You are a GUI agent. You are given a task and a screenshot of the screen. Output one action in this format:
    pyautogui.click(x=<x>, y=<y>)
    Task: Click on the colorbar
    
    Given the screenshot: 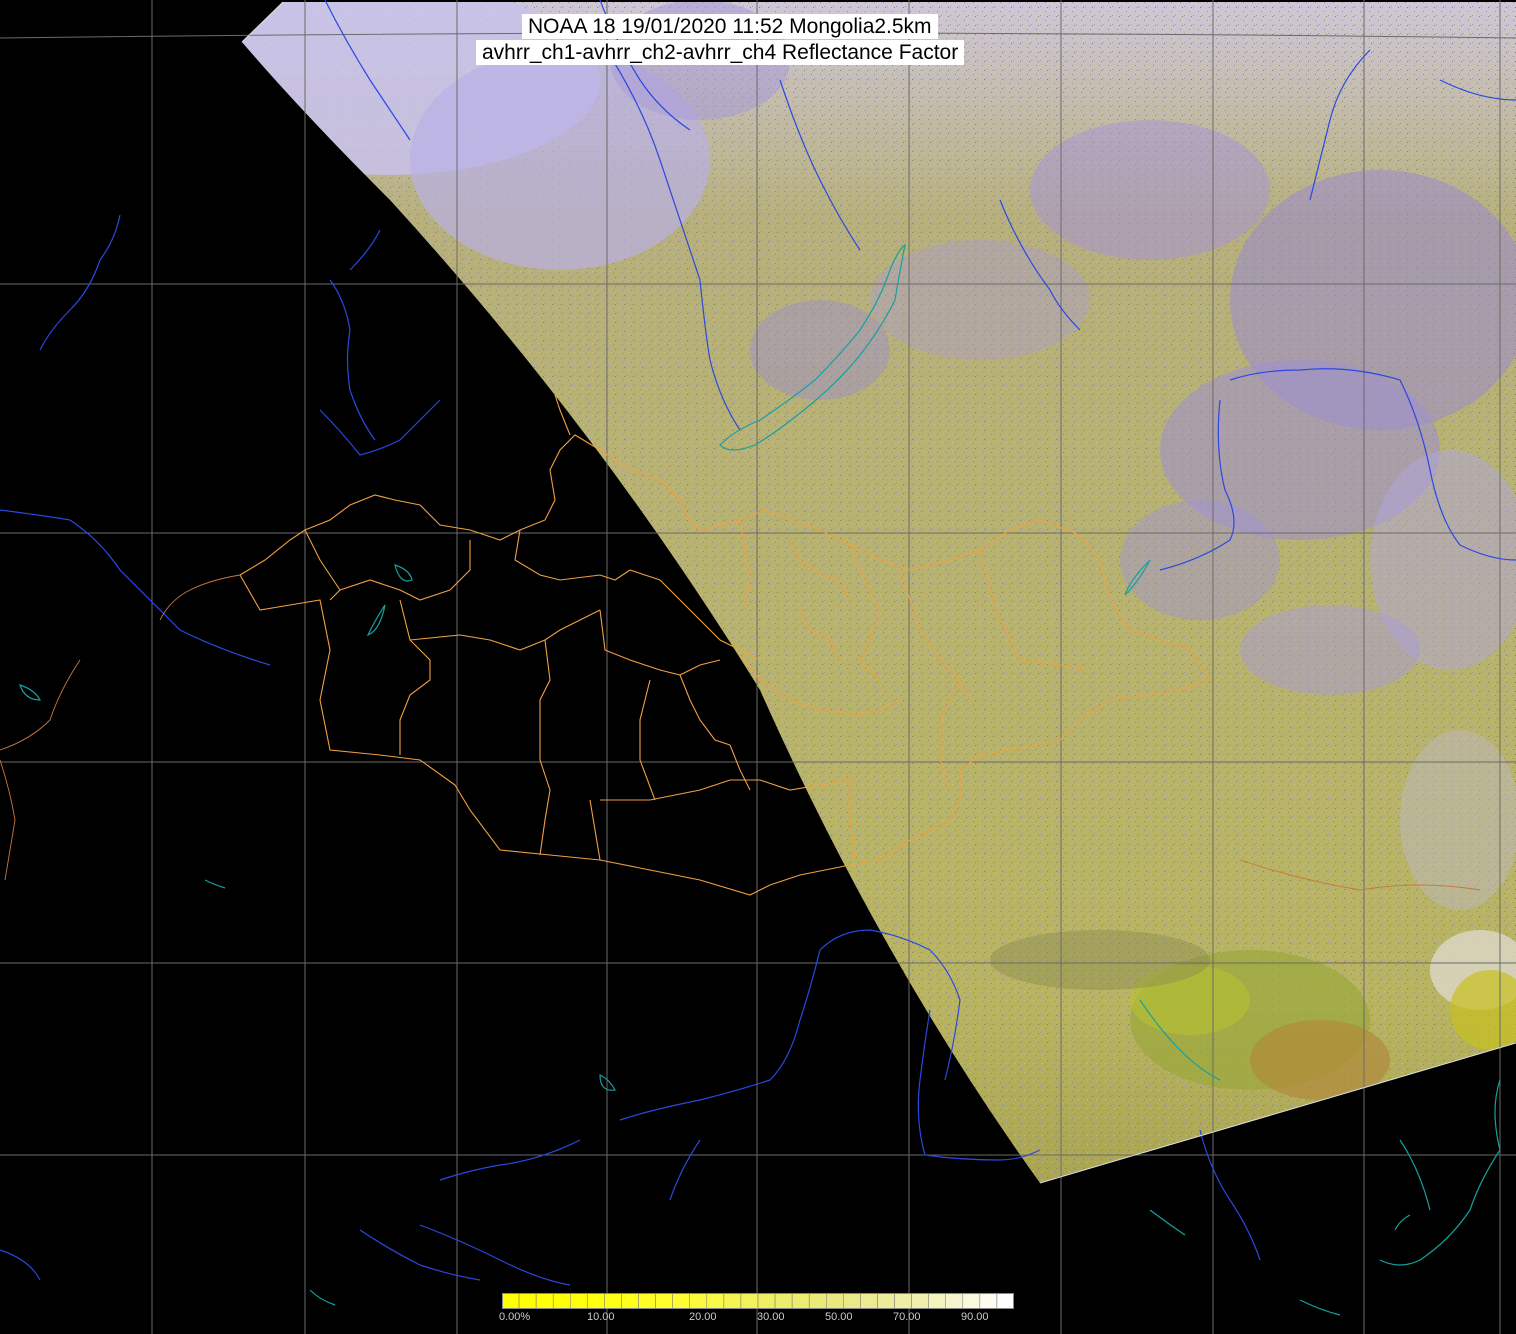 What is the action you would take?
    pyautogui.click(x=758, y=1301)
    